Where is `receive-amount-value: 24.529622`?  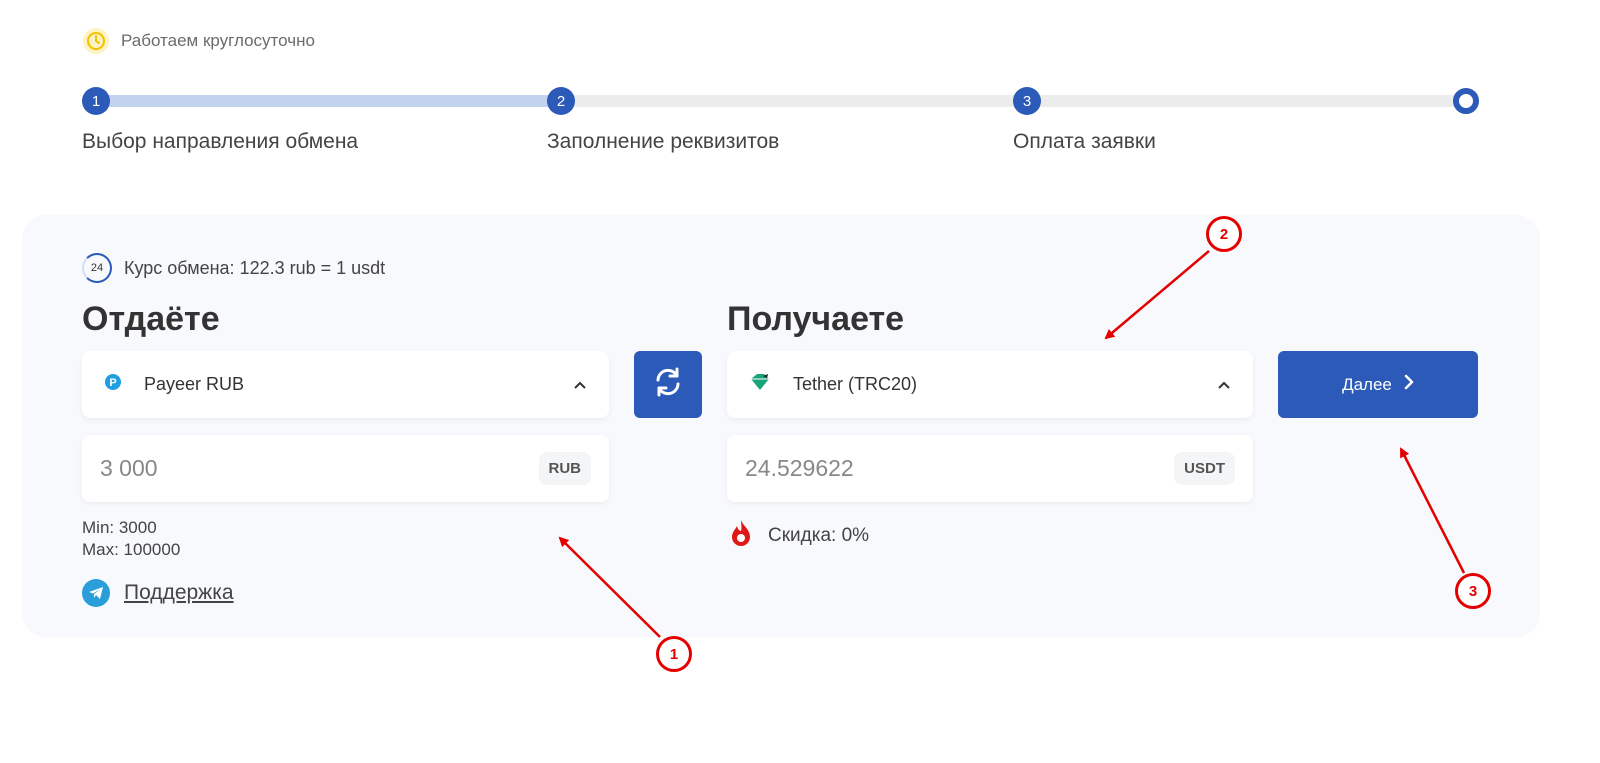
receive-amount-value: 24.529622 is located at coordinates (959, 468).